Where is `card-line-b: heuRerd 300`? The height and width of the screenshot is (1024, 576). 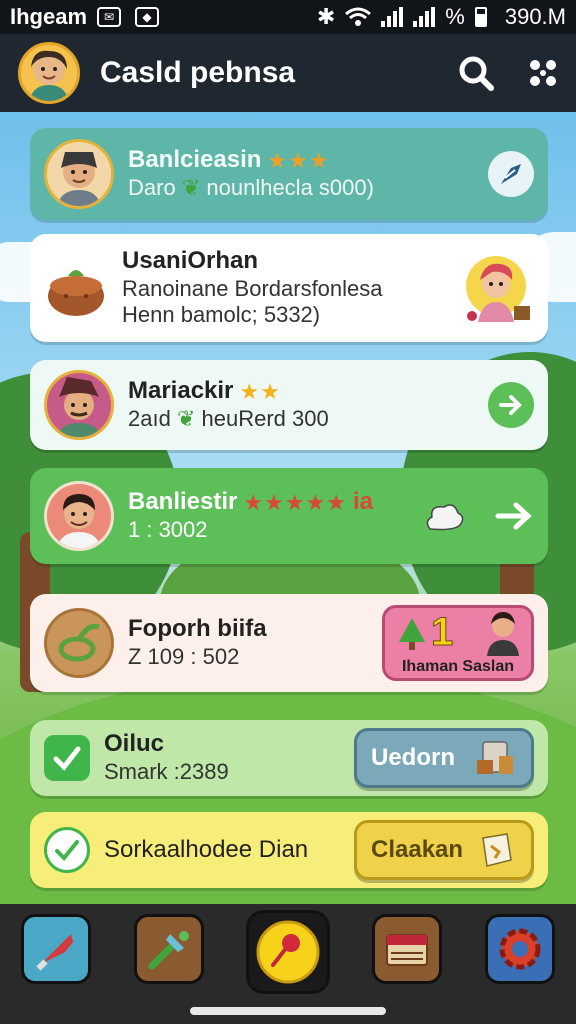
card-line-b: heuRerd 300 is located at coordinates (265, 419).